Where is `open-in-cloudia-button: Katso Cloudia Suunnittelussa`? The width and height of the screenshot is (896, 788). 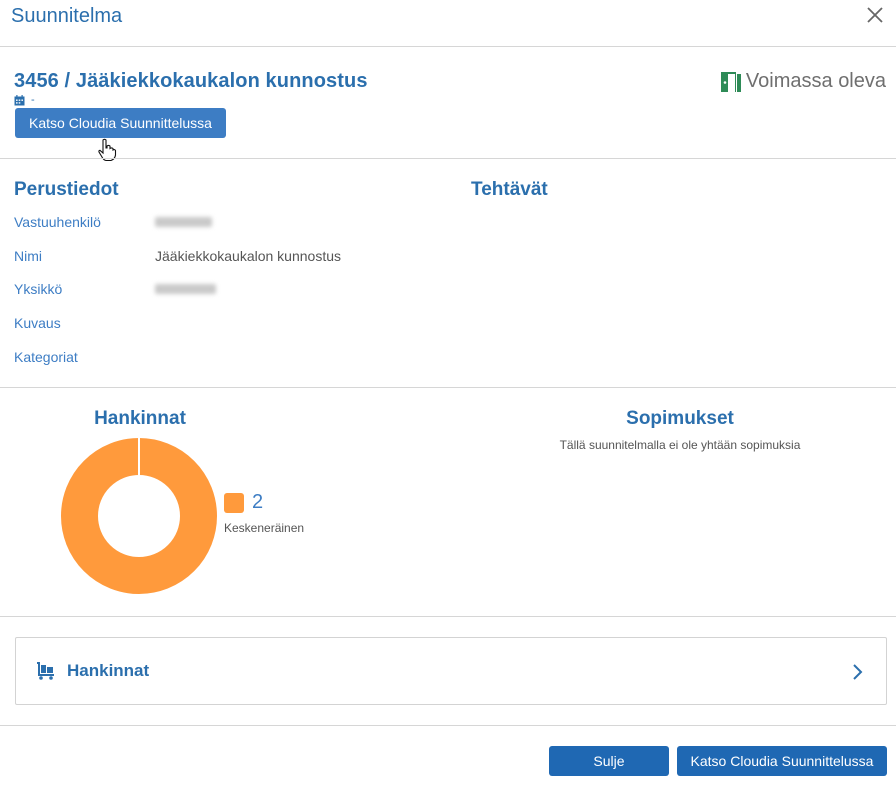
open-in-cloudia-button: Katso Cloudia Suunnittelussa is located at coordinates (120, 123).